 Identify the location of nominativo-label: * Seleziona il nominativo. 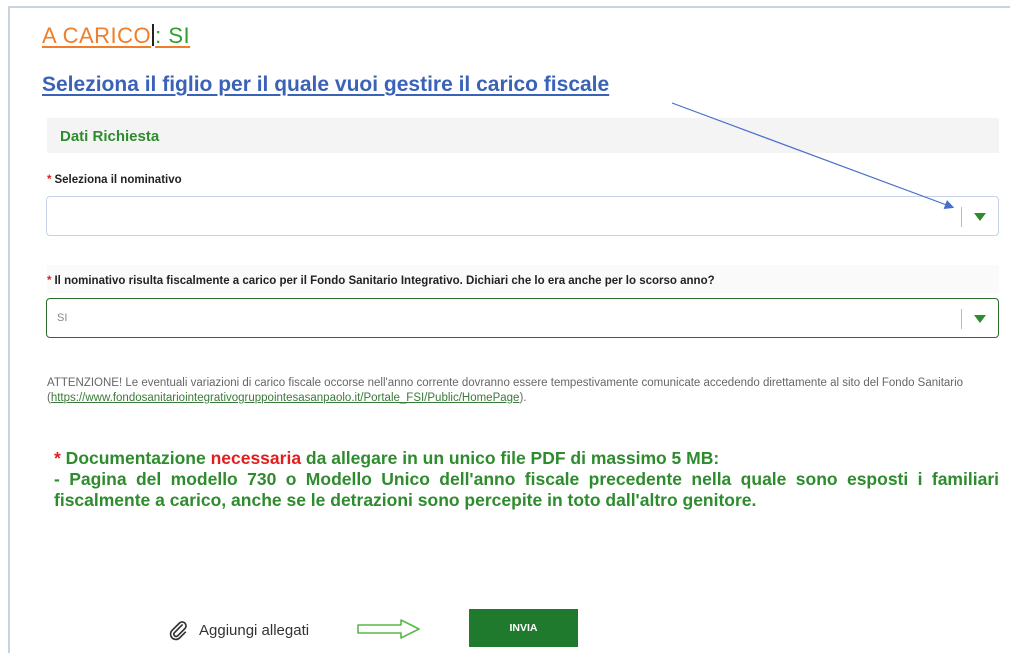
(114, 180).